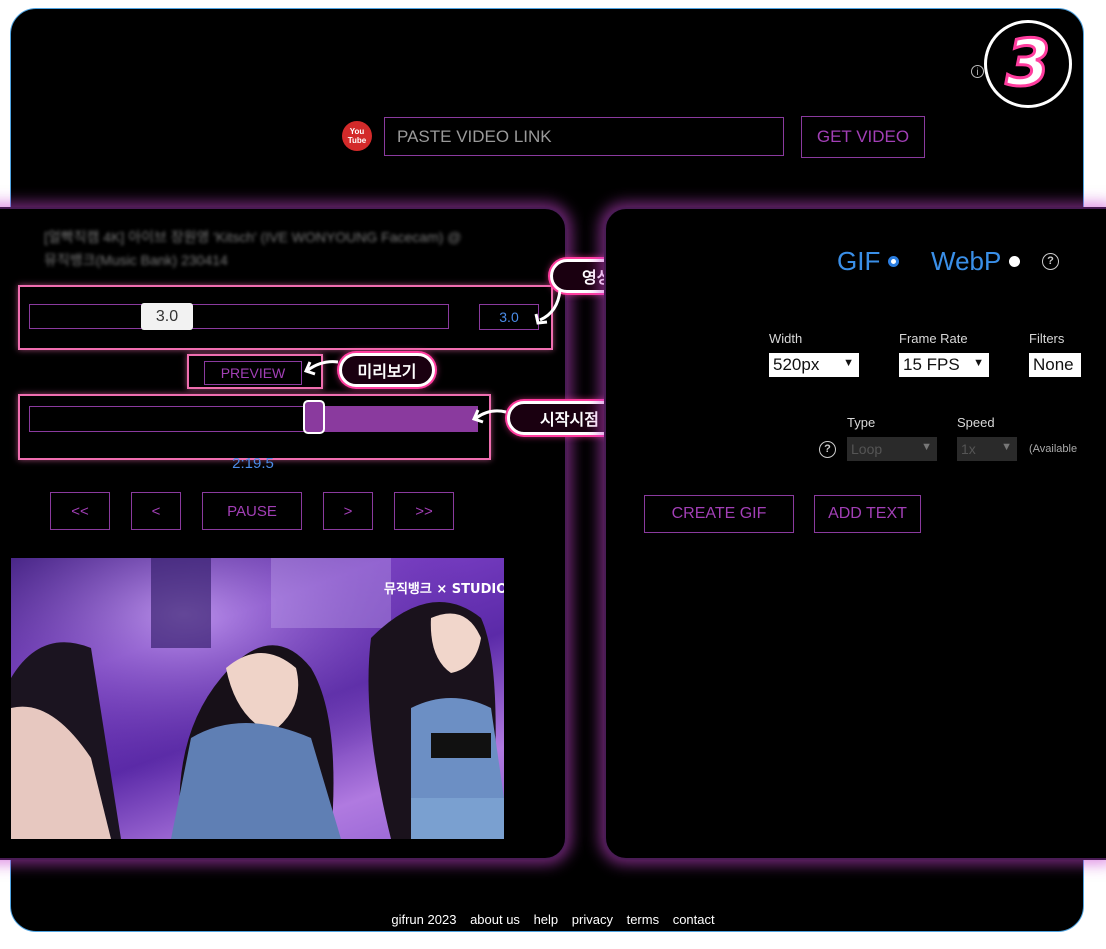 The width and height of the screenshot is (1106, 949). Describe the element at coordinates (976, 422) in the screenshot. I see `speed-label: Speed` at that location.